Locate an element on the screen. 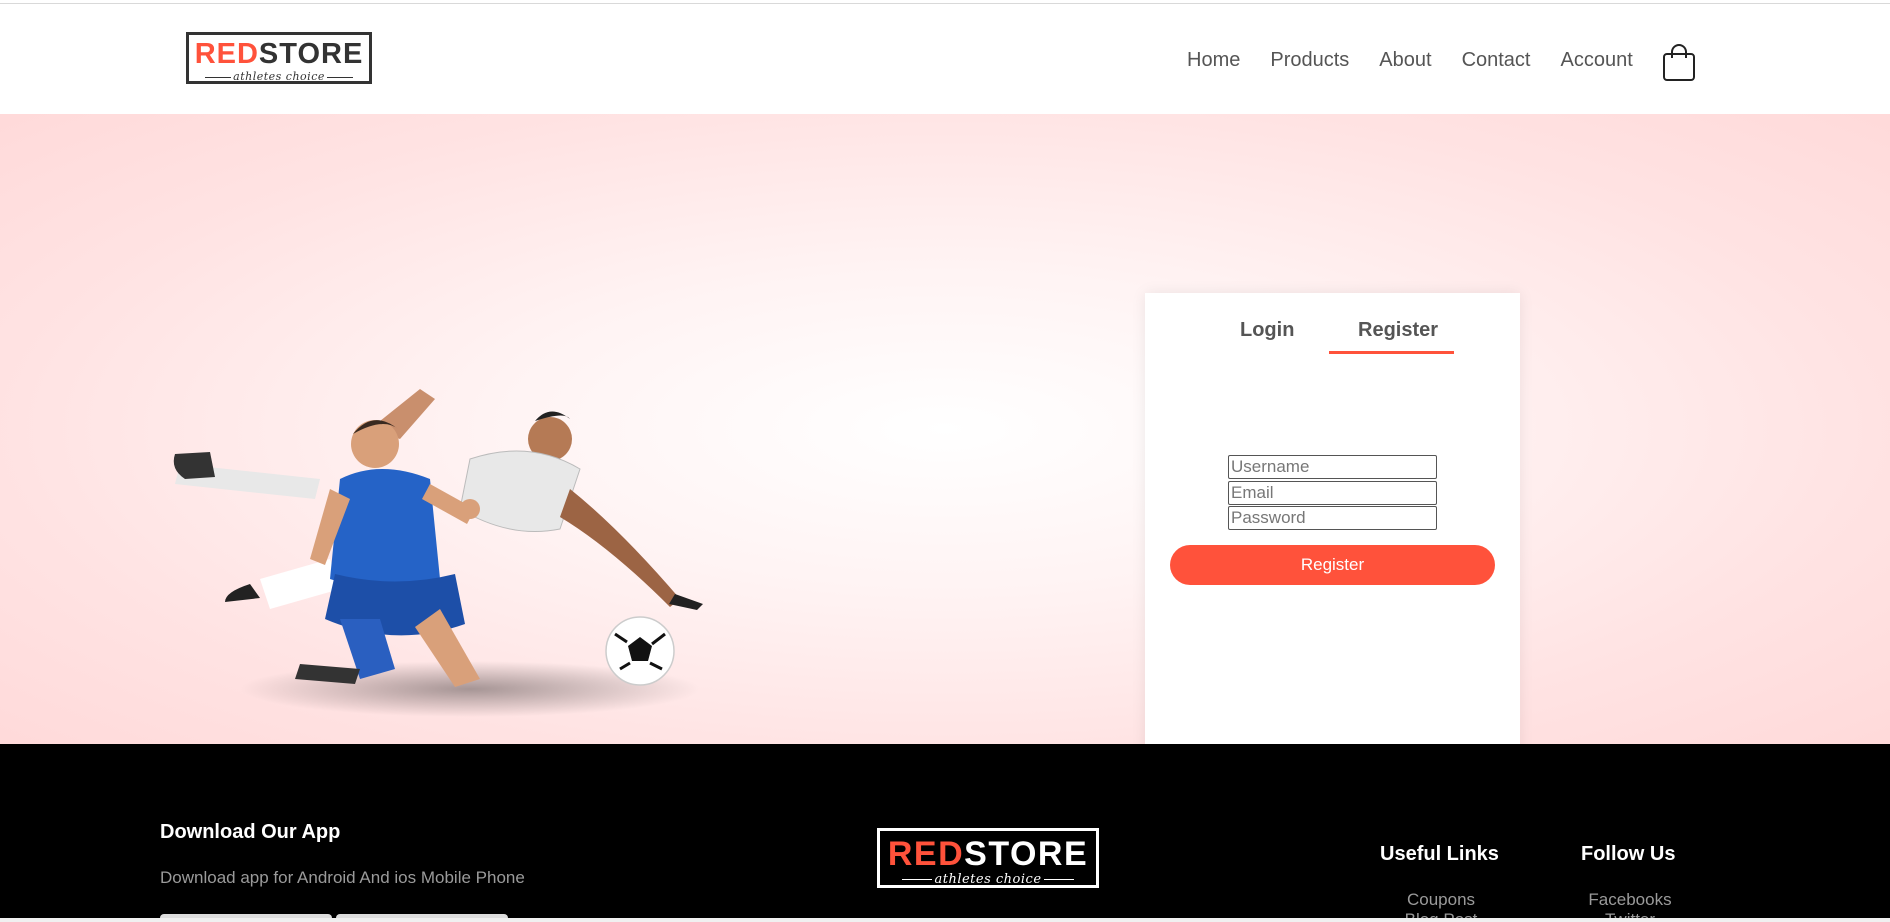  logo-tagline: athletes choice is located at coordinates (279, 76).